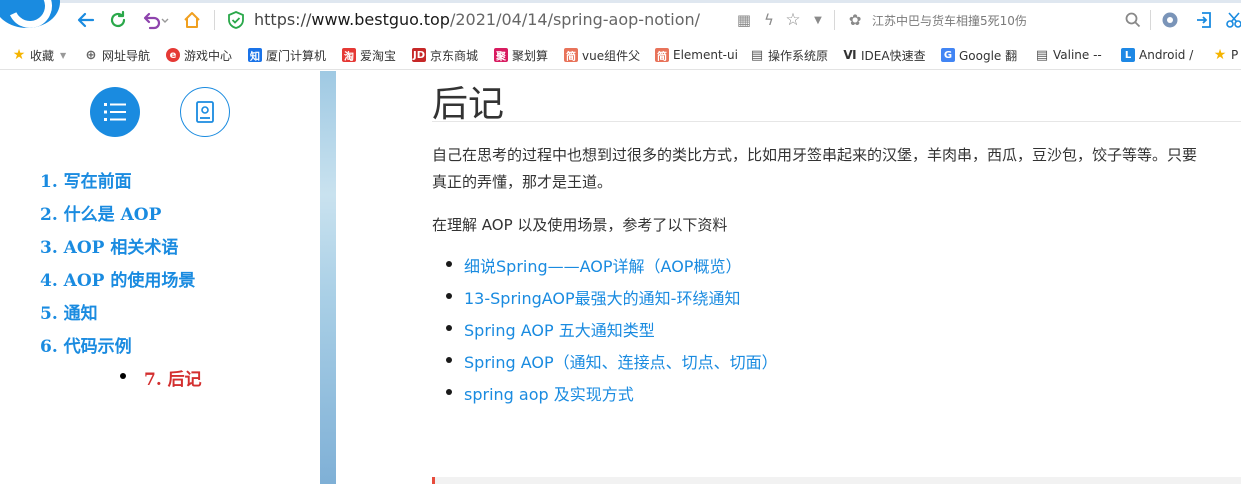 The height and width of the screenshot is (484, 1241). I want to click on bookmark-item: ★ 收藏 ▼, so click(39, 55).